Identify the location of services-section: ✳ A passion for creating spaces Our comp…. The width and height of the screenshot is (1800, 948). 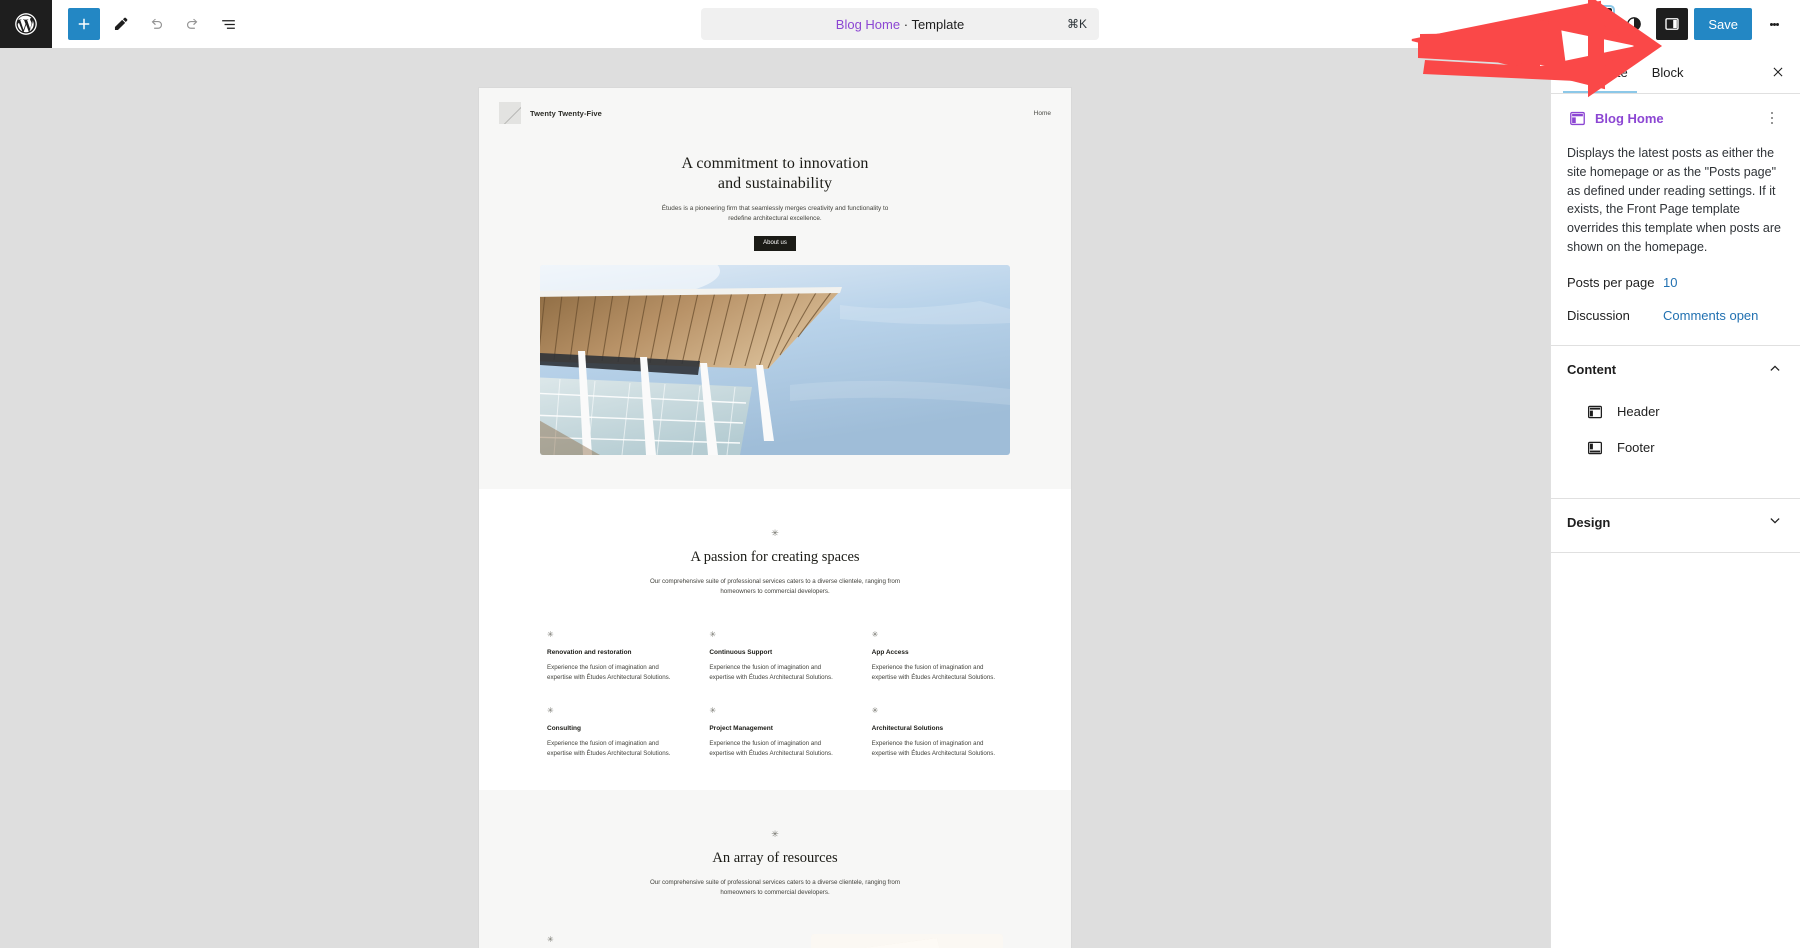
(775, 639).